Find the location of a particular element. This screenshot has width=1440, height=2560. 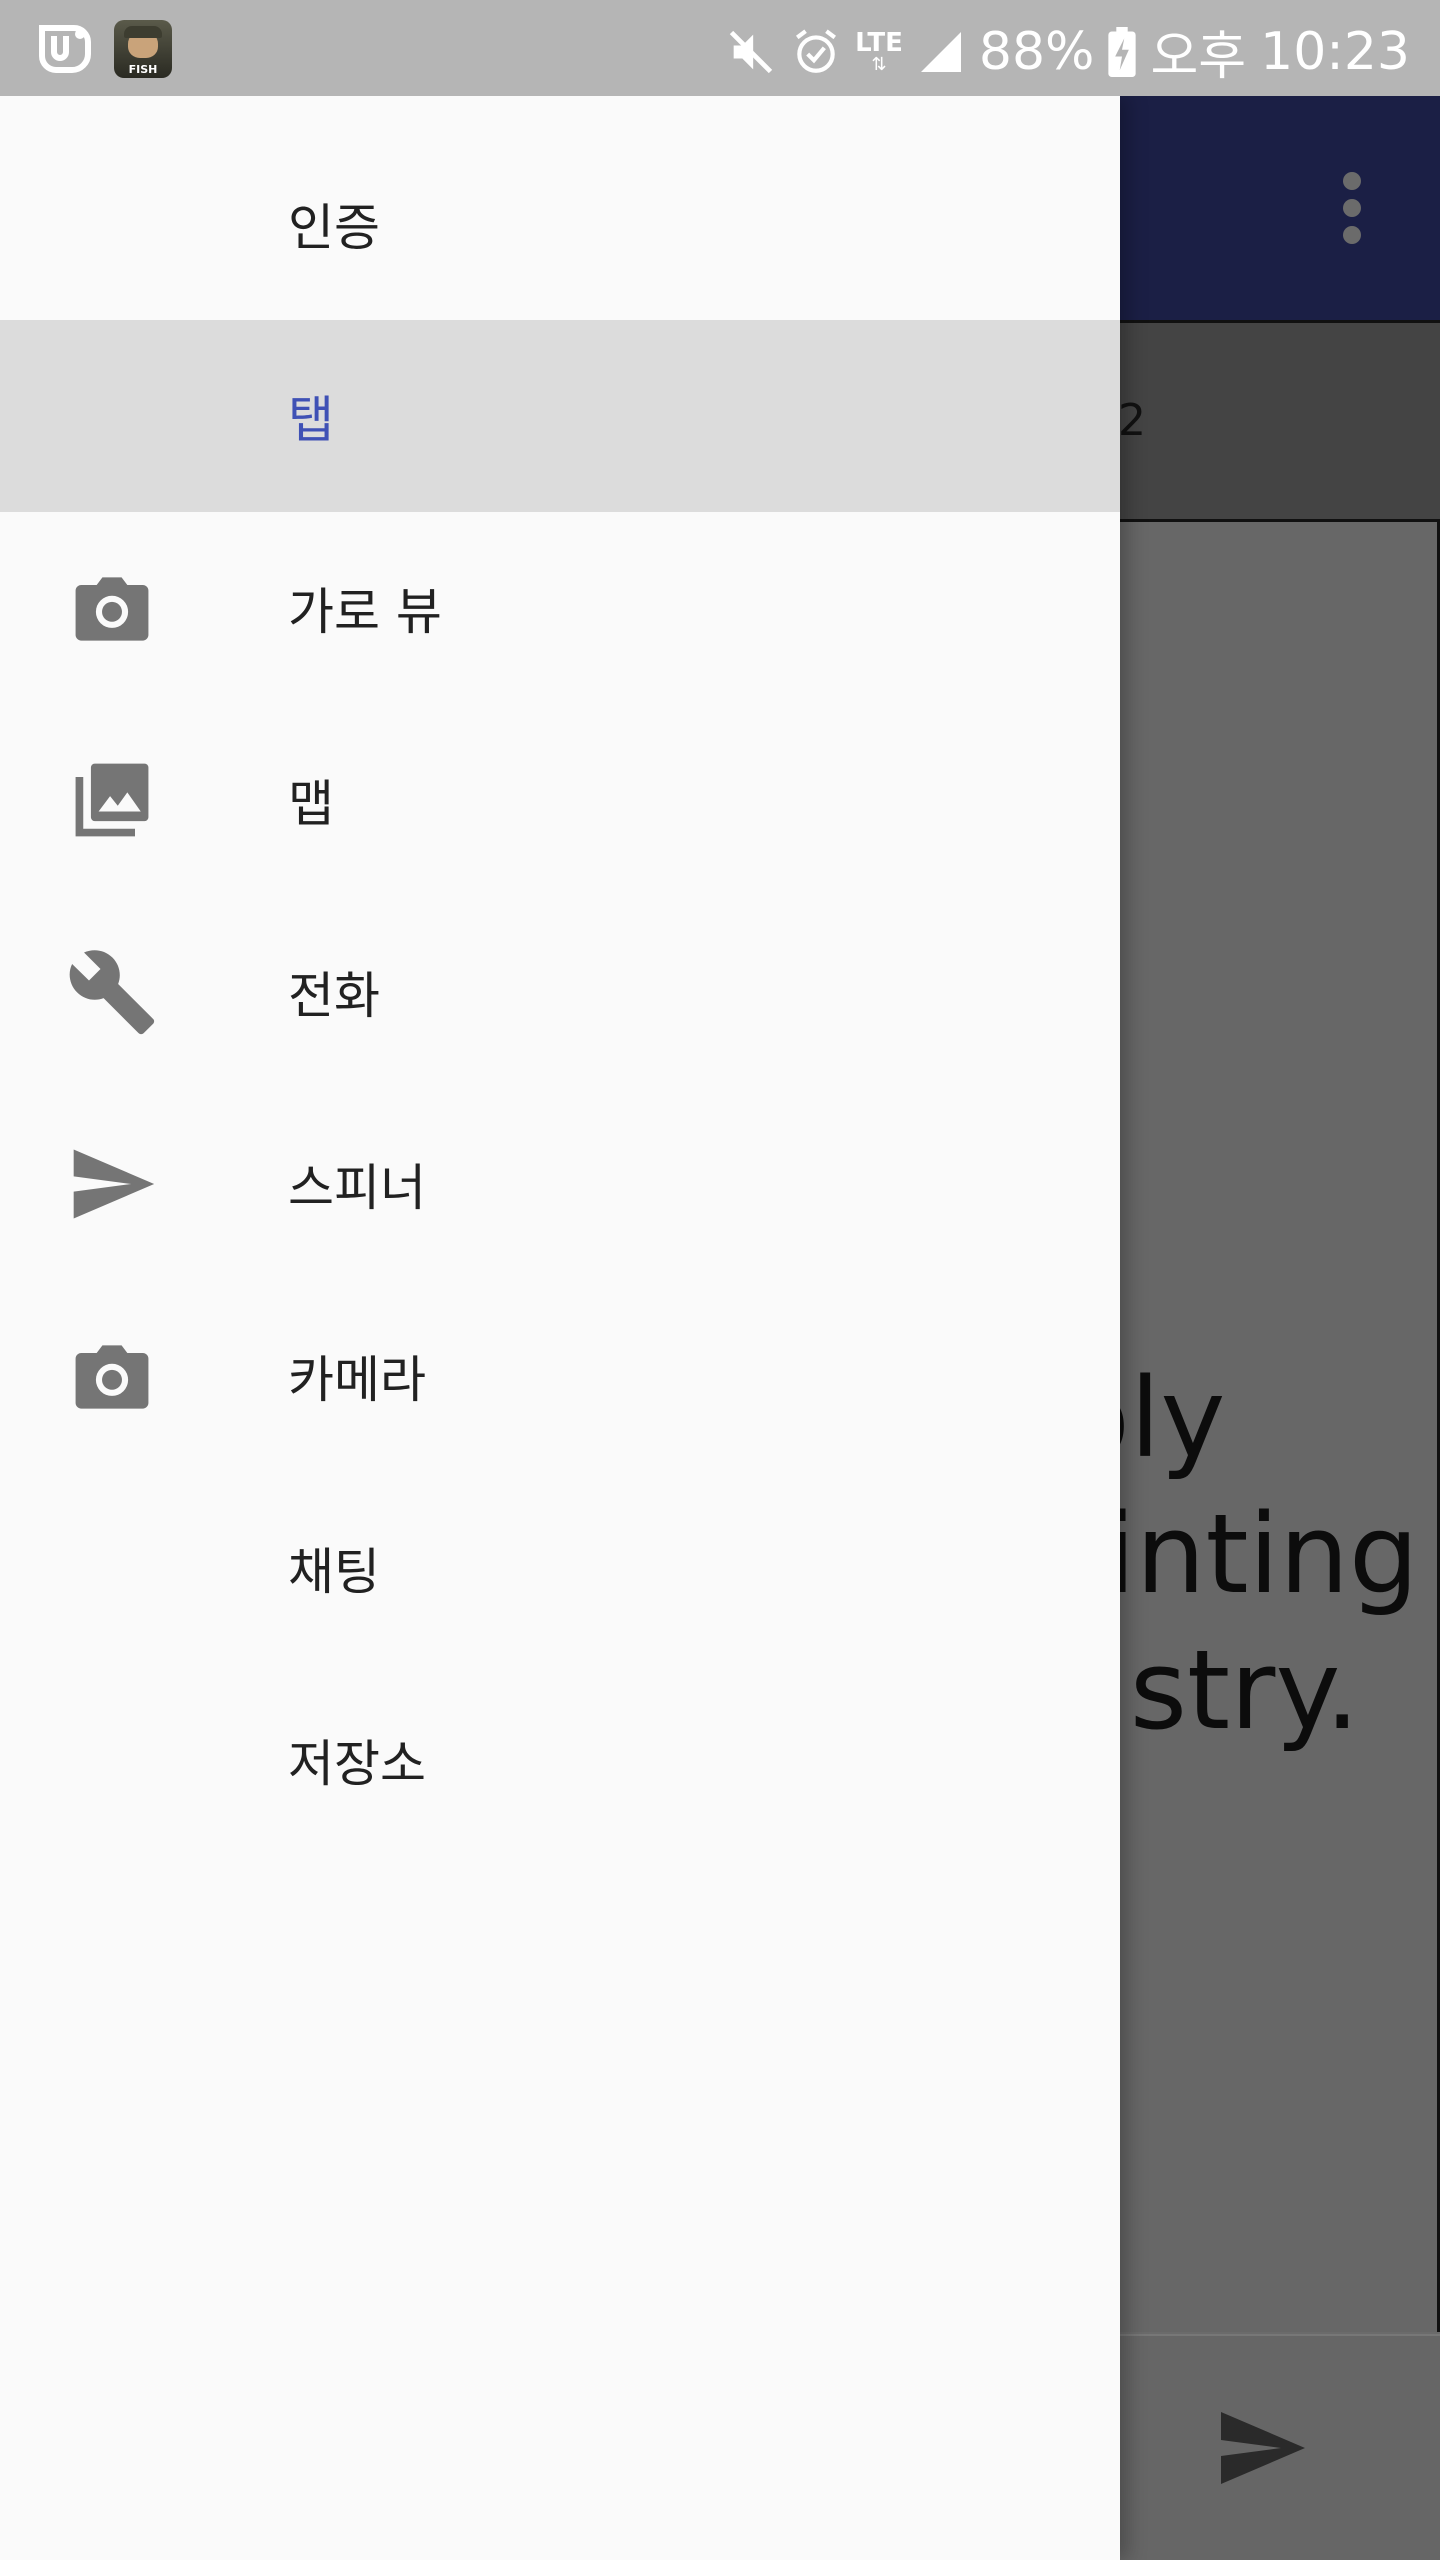

status-bar: FISH LTE ⇅ 88% 오후 10:23 is located at coordinates (720, 48).